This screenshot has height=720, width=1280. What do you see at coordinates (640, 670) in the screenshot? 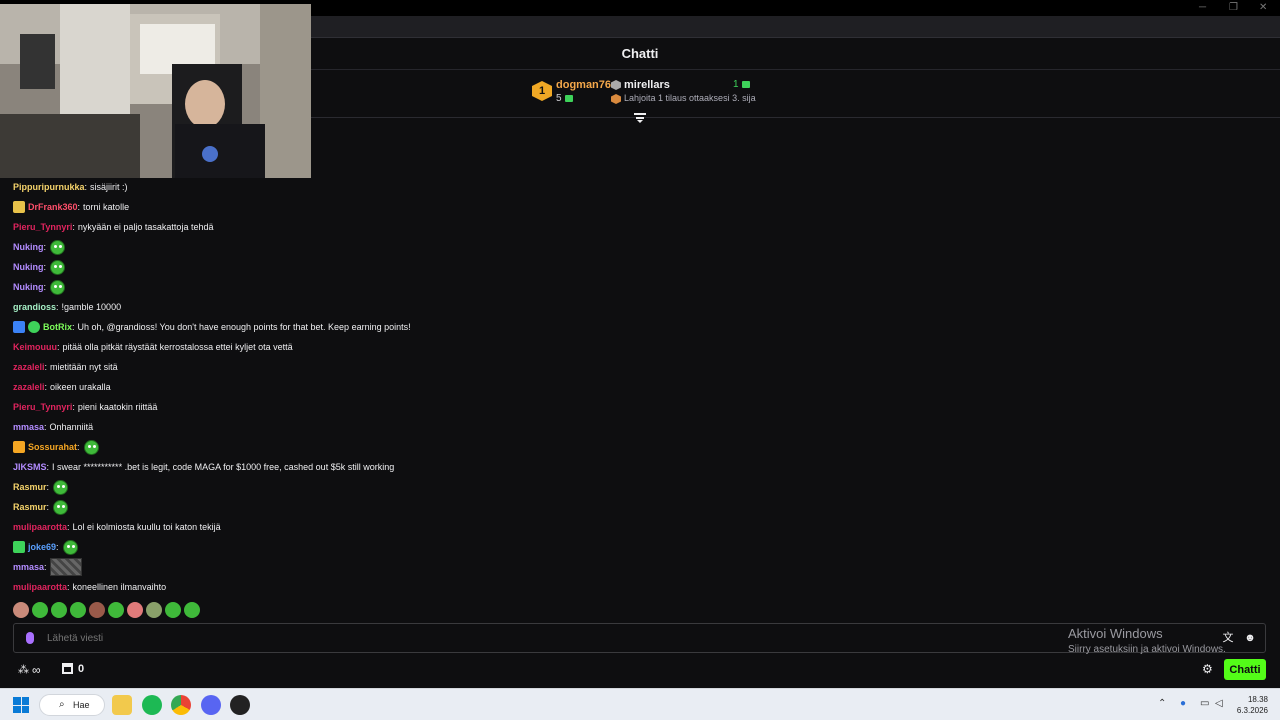
I see `chat-footer: ⁂ ∞ 0 ⚙ Chatti` at bounding box center [640, 670].